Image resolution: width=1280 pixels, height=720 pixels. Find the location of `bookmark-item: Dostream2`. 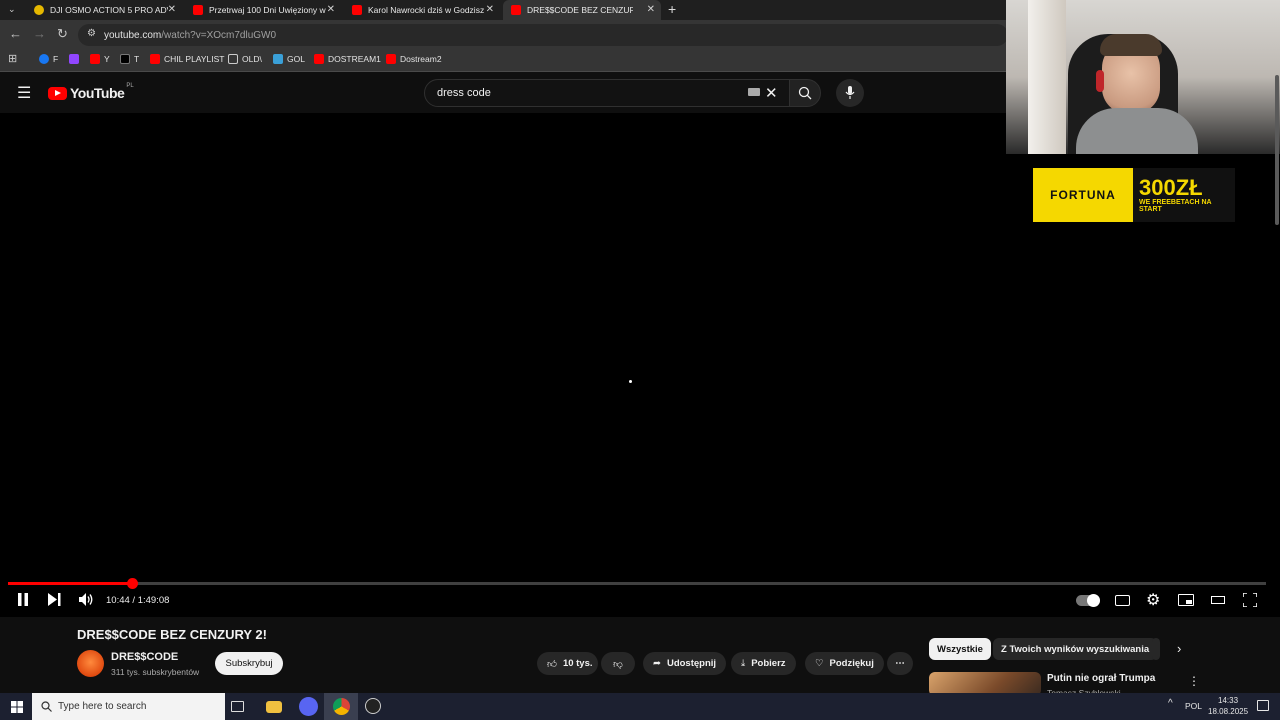

bookmark-item: Dostream2 is located at coordinates (414, 59).